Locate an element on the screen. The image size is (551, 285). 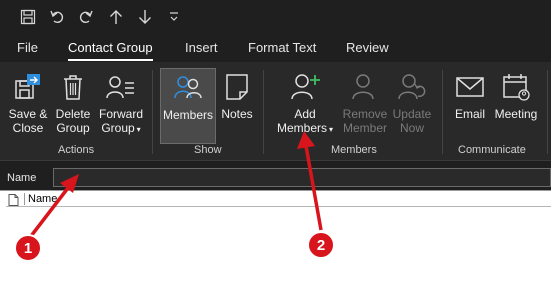
name-row: Name is located at coordinates (275, 176).